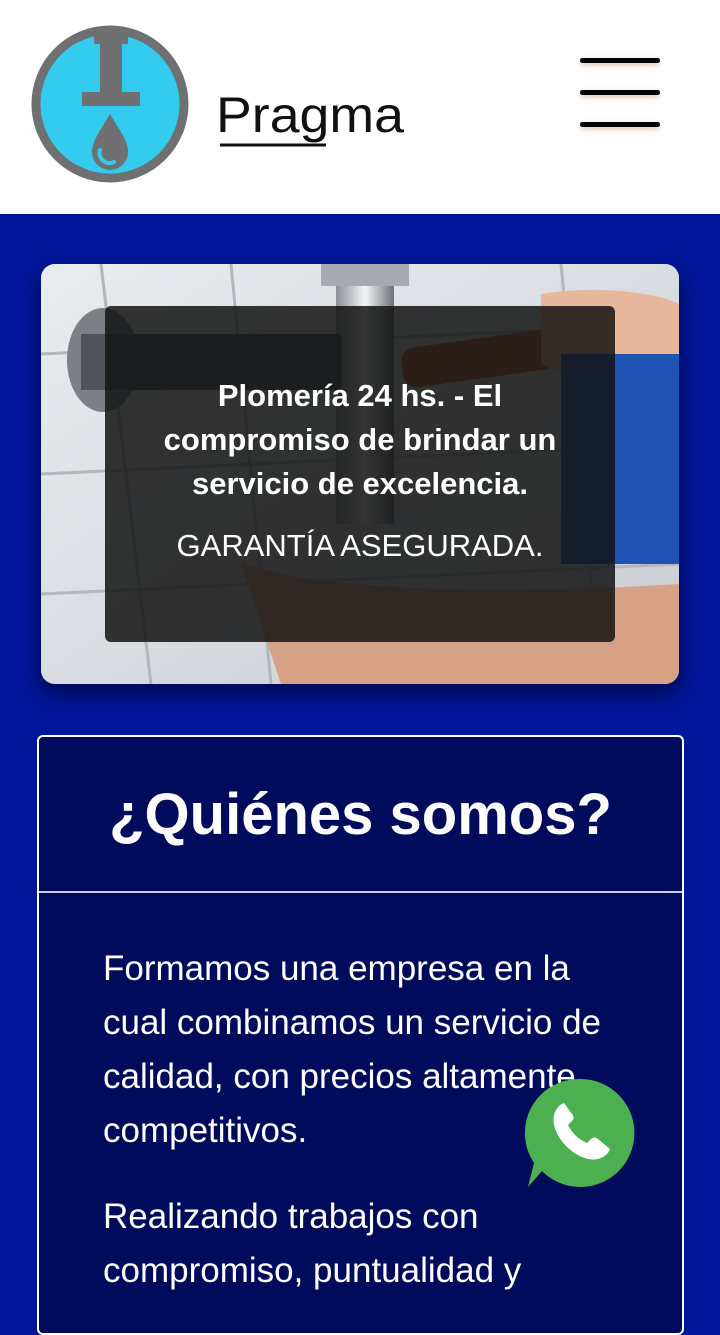  I want to click on about-divider, so click(360, 892).